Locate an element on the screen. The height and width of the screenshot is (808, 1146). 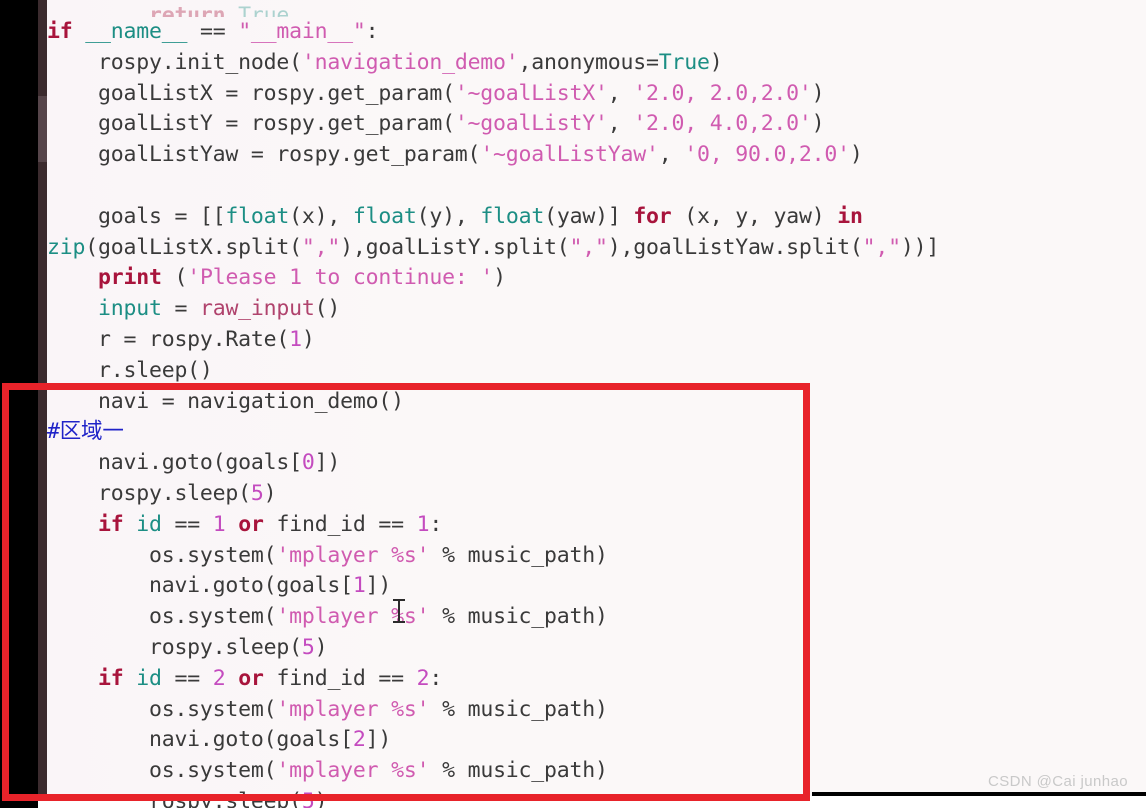
code-line: navi.goto(goals[1]) is located at coordinates (596, 586).